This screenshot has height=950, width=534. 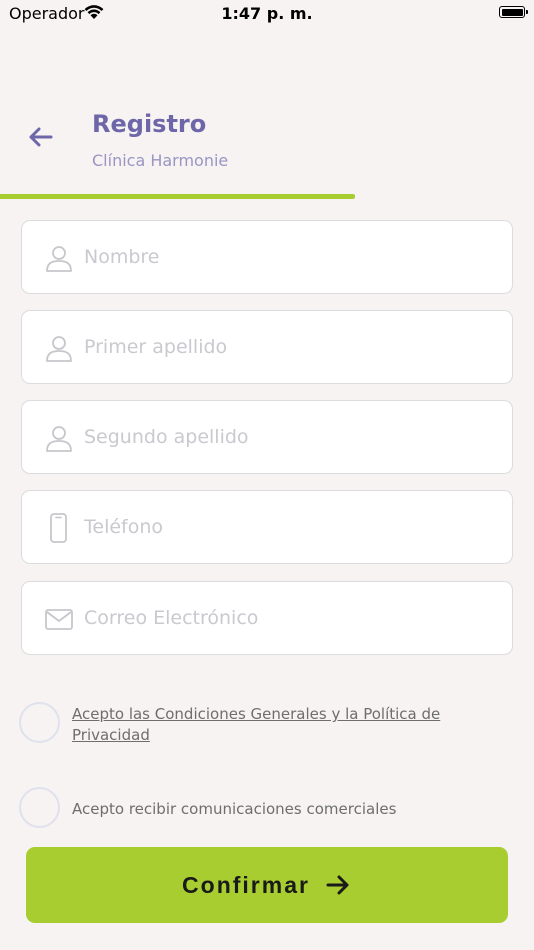 What do you see at coordinates (337, 885) in the screenshot?
I see `arrow-right-icon` at bounding box center [337, 885].